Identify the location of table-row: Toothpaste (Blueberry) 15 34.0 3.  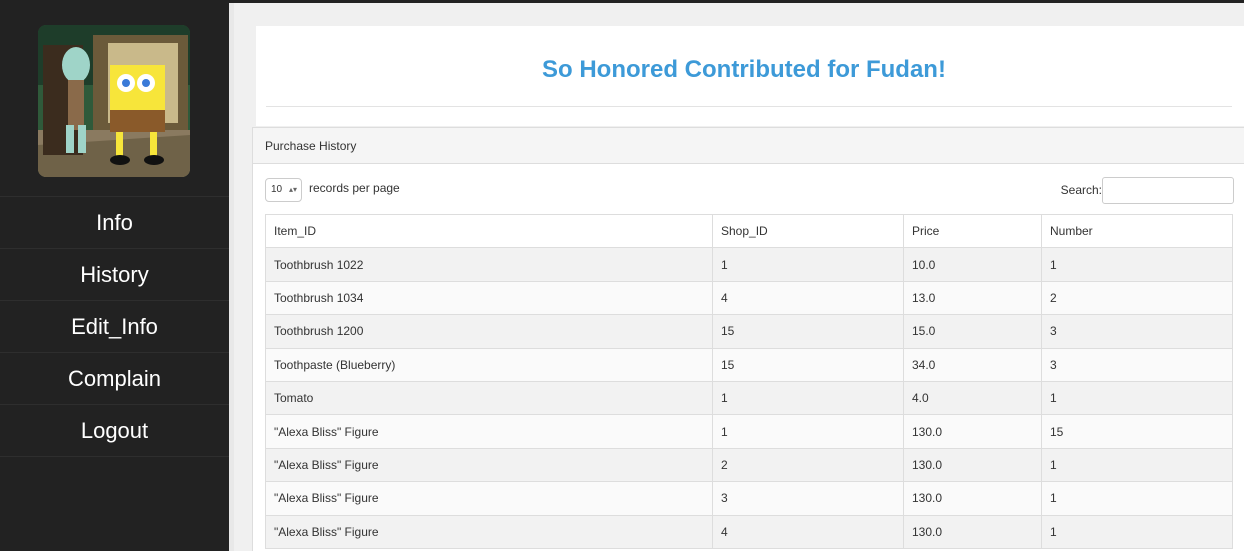
(749, 364).